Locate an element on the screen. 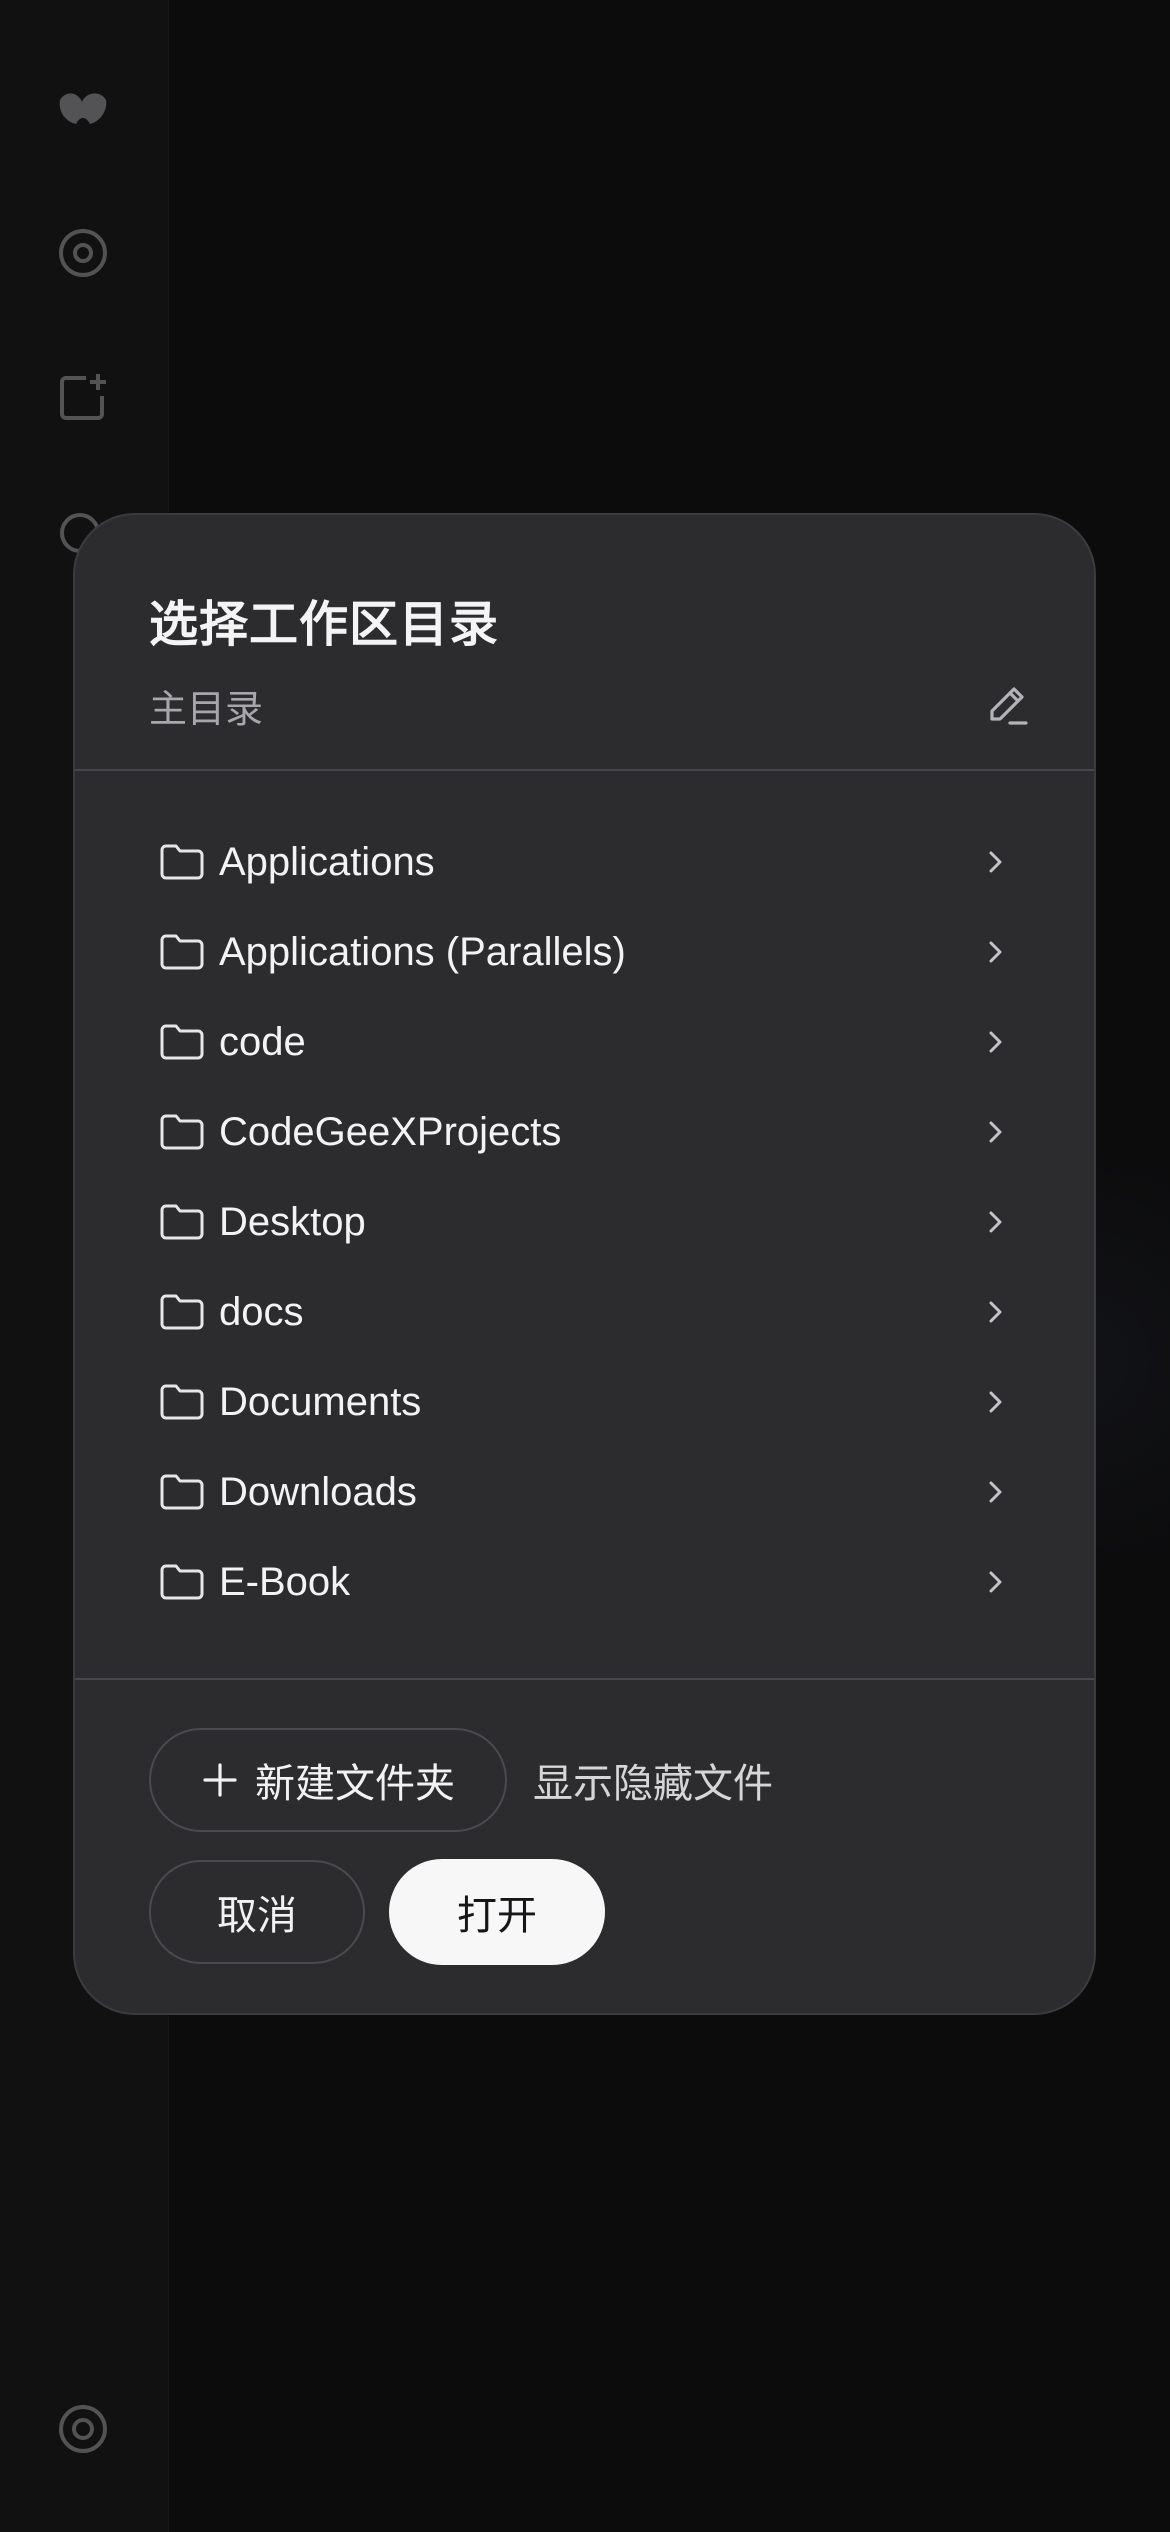 This screenshot has height=2532, width=1170. edit-path-button is located at coordinates (1008, 705).